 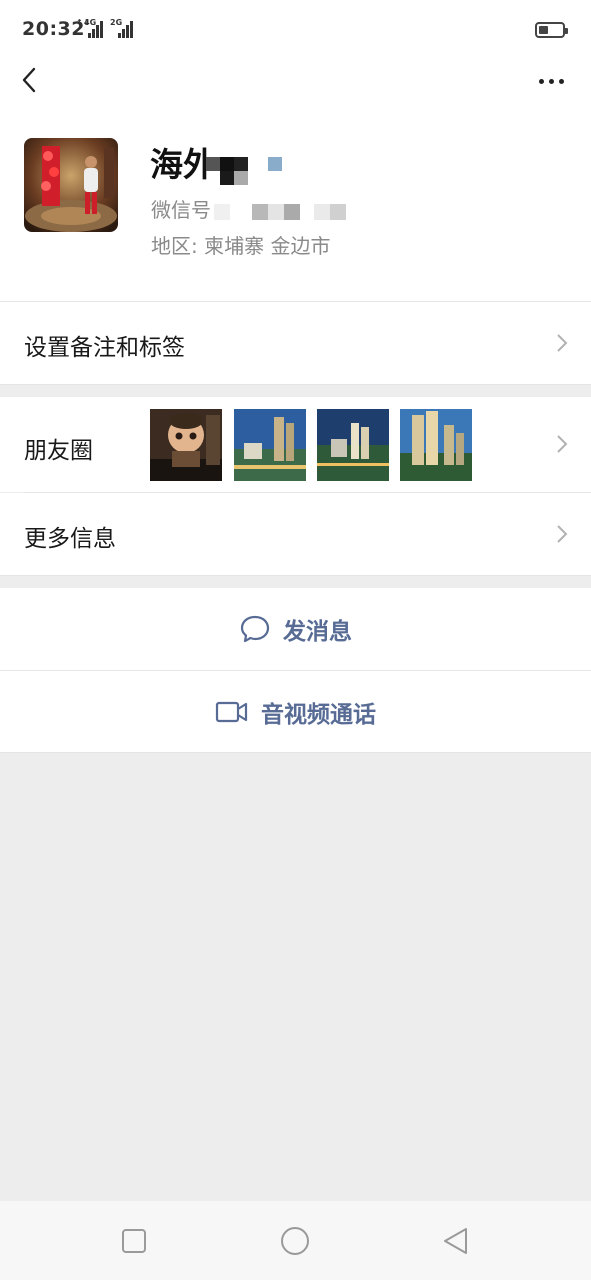 I want to click on region-label: 地区:, so click(x=174, y=246).